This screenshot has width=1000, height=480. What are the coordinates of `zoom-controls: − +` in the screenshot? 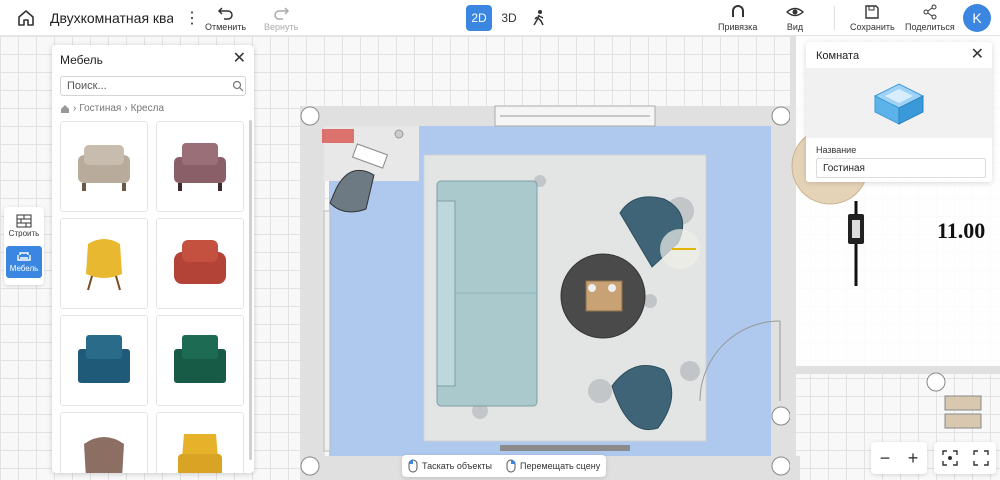 It's located at (899, 458).